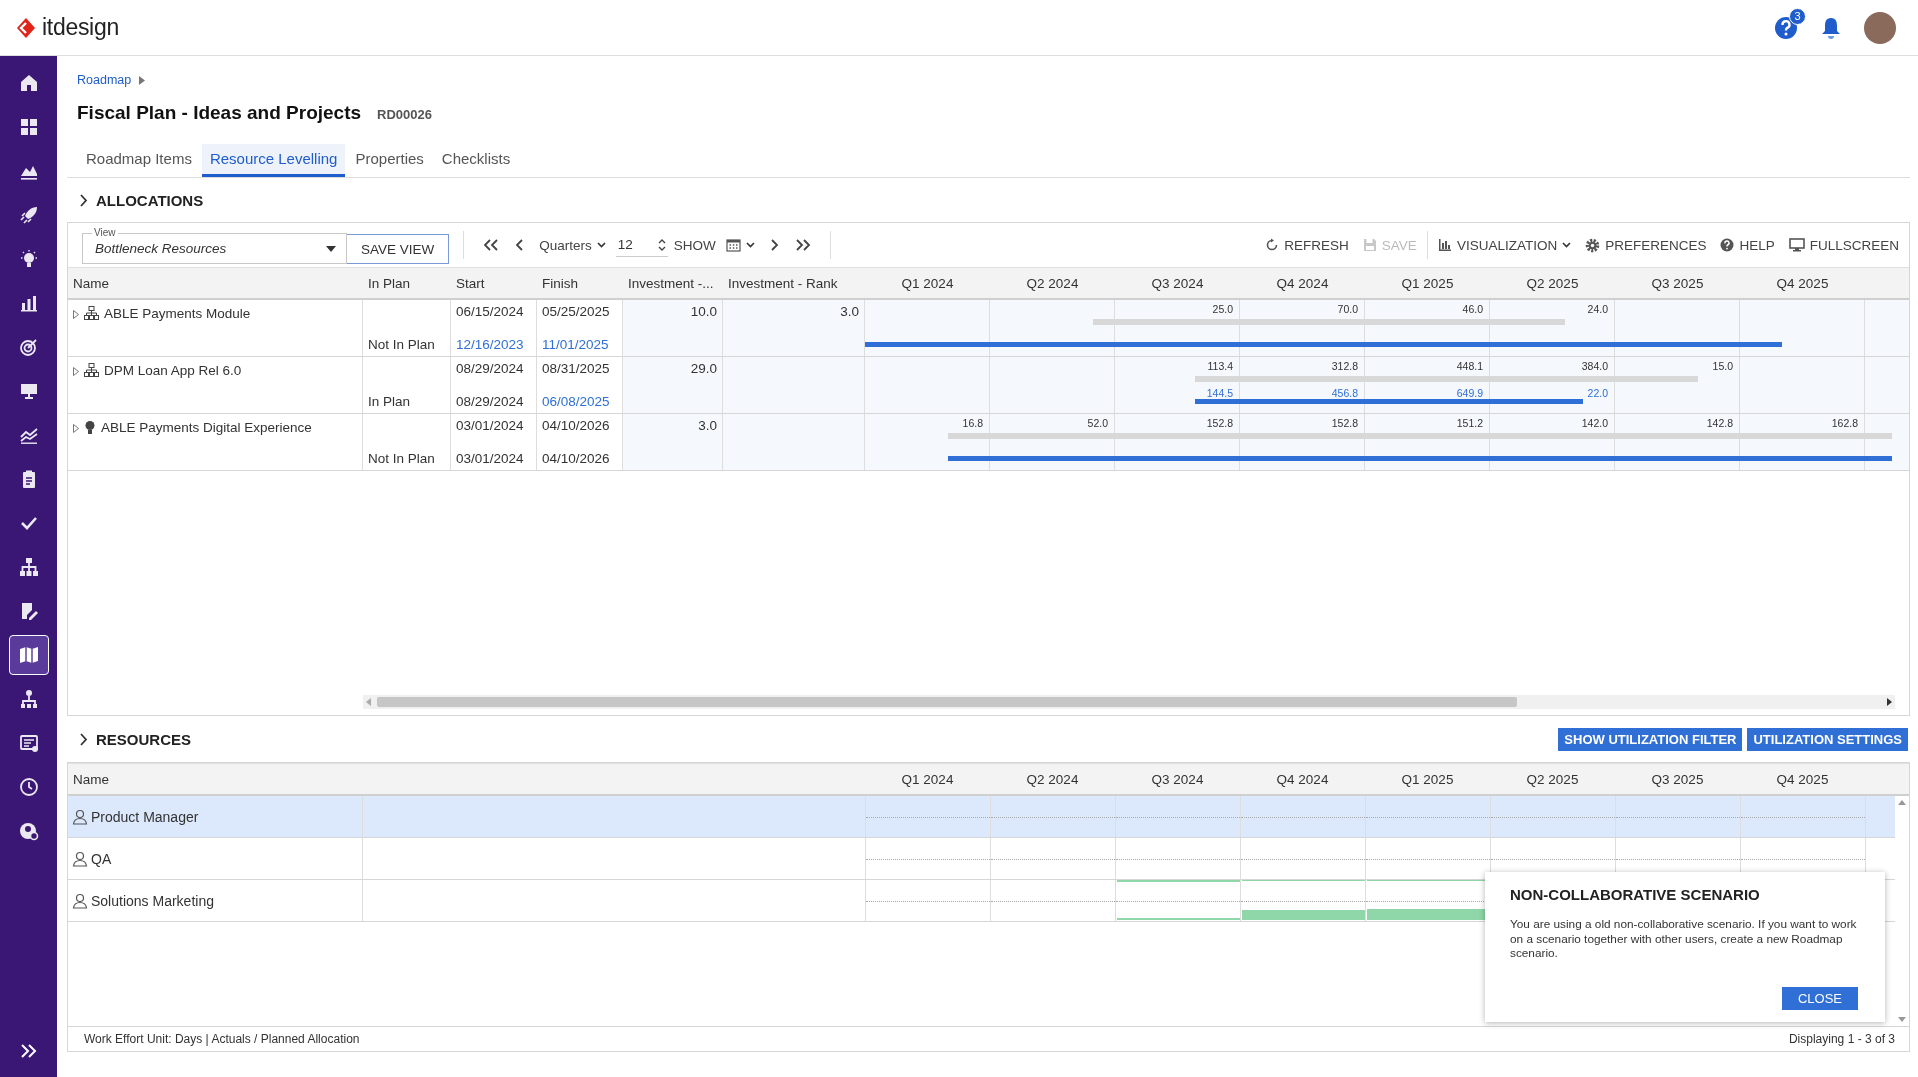 The height and width of the screenshot is (1077, 1918). I want to click on section-title: ALLOCATIONS, so click(150, 200).